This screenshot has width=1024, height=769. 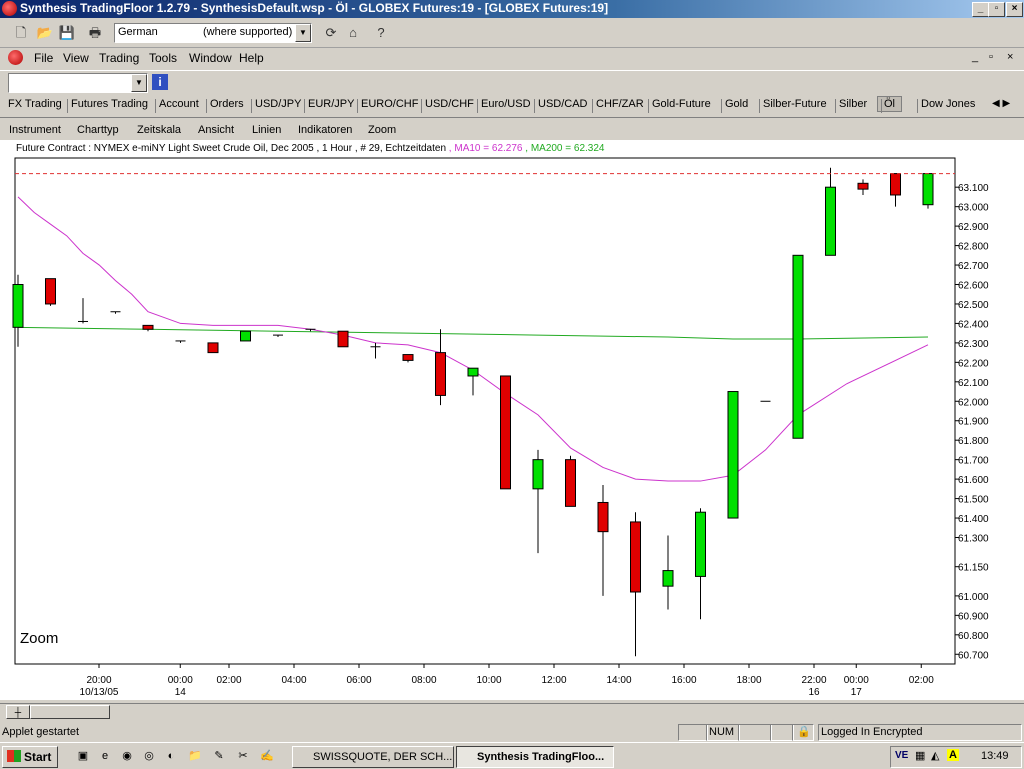 What do you see at coordinates (980, 9) in the screenshot?
I see `minimize-button: _` at bounding box center [980, 9].